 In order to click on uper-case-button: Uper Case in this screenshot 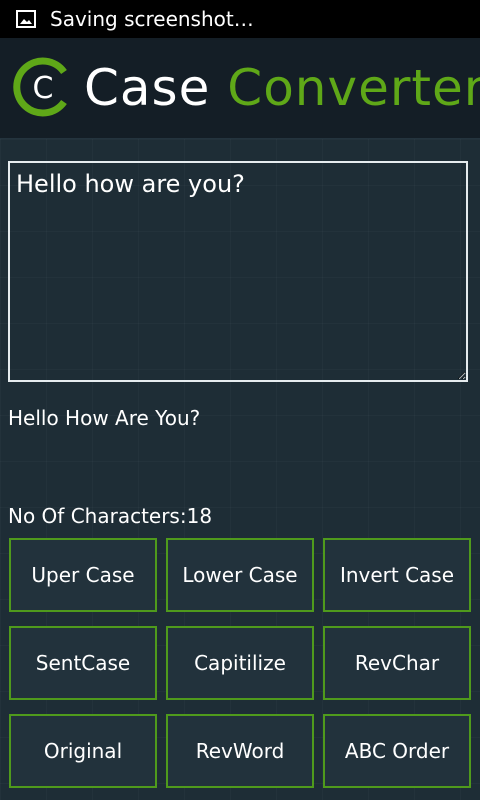, I will do `click(83, 575)`.